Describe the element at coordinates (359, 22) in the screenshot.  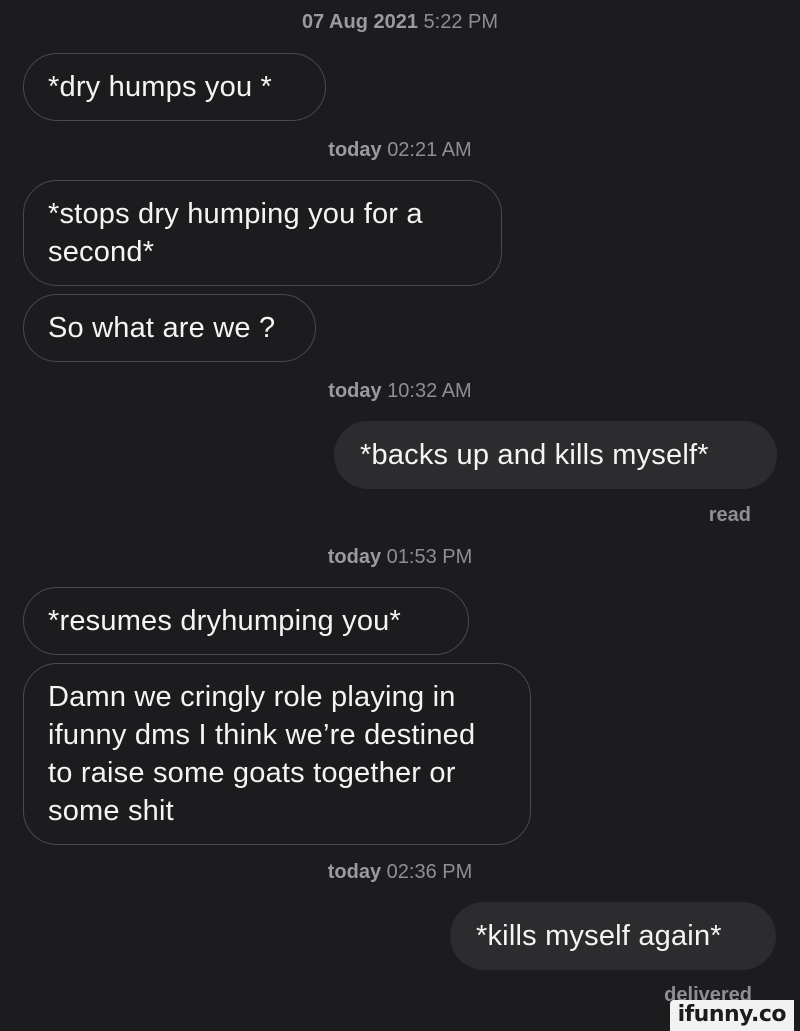
I see `timestamp-date: 07 Aug 2021` at that location.